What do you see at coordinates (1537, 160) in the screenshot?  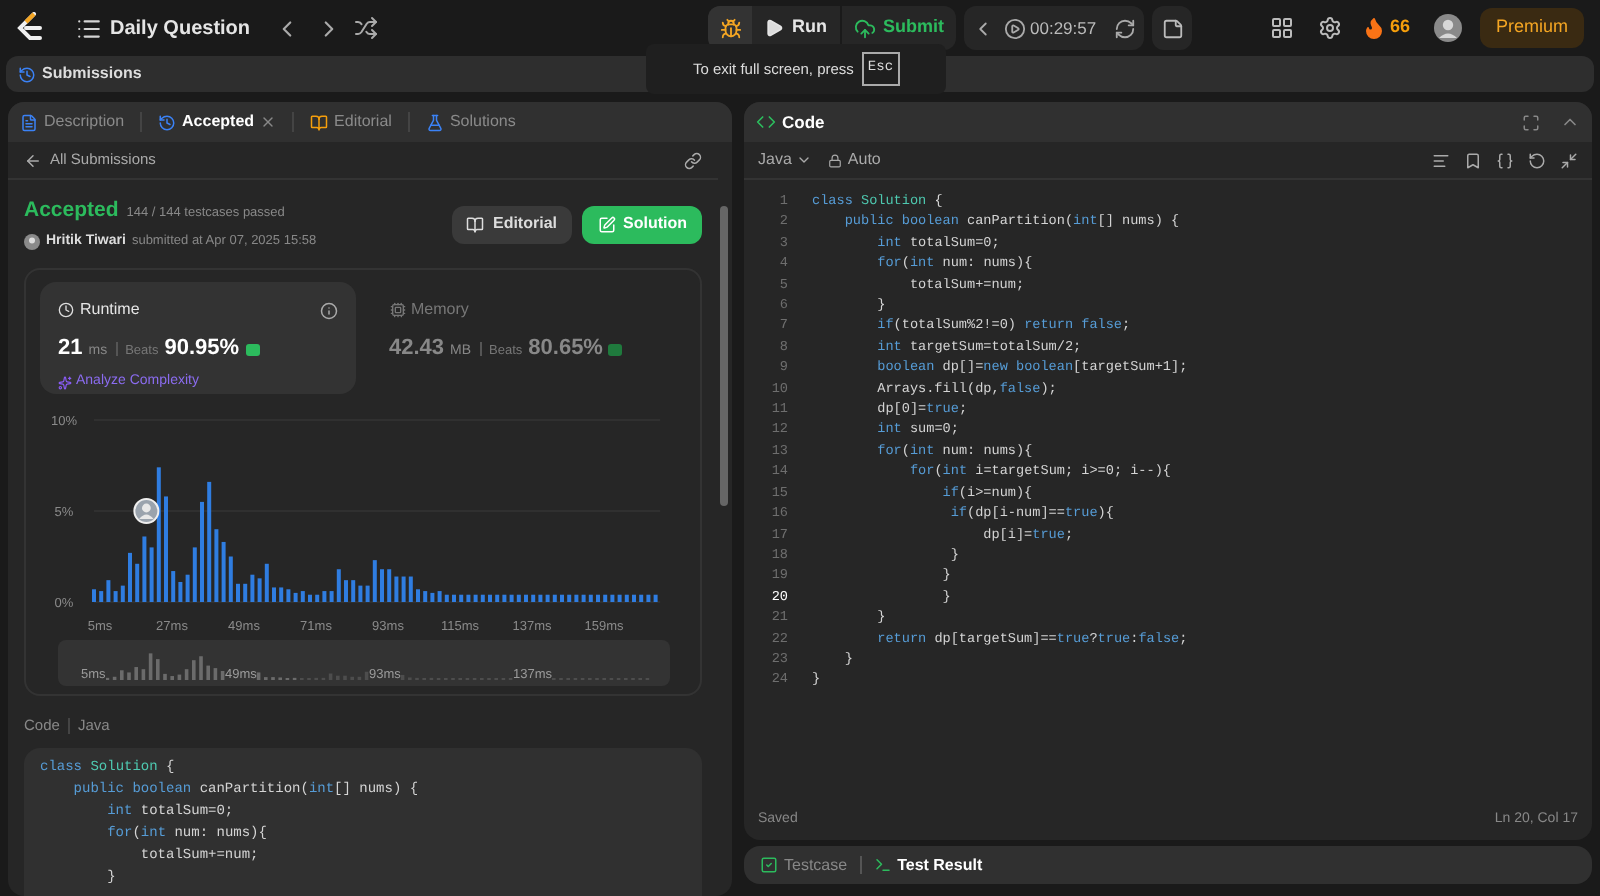 I see `reset-code-icon` at bounding box center [1537, 160].